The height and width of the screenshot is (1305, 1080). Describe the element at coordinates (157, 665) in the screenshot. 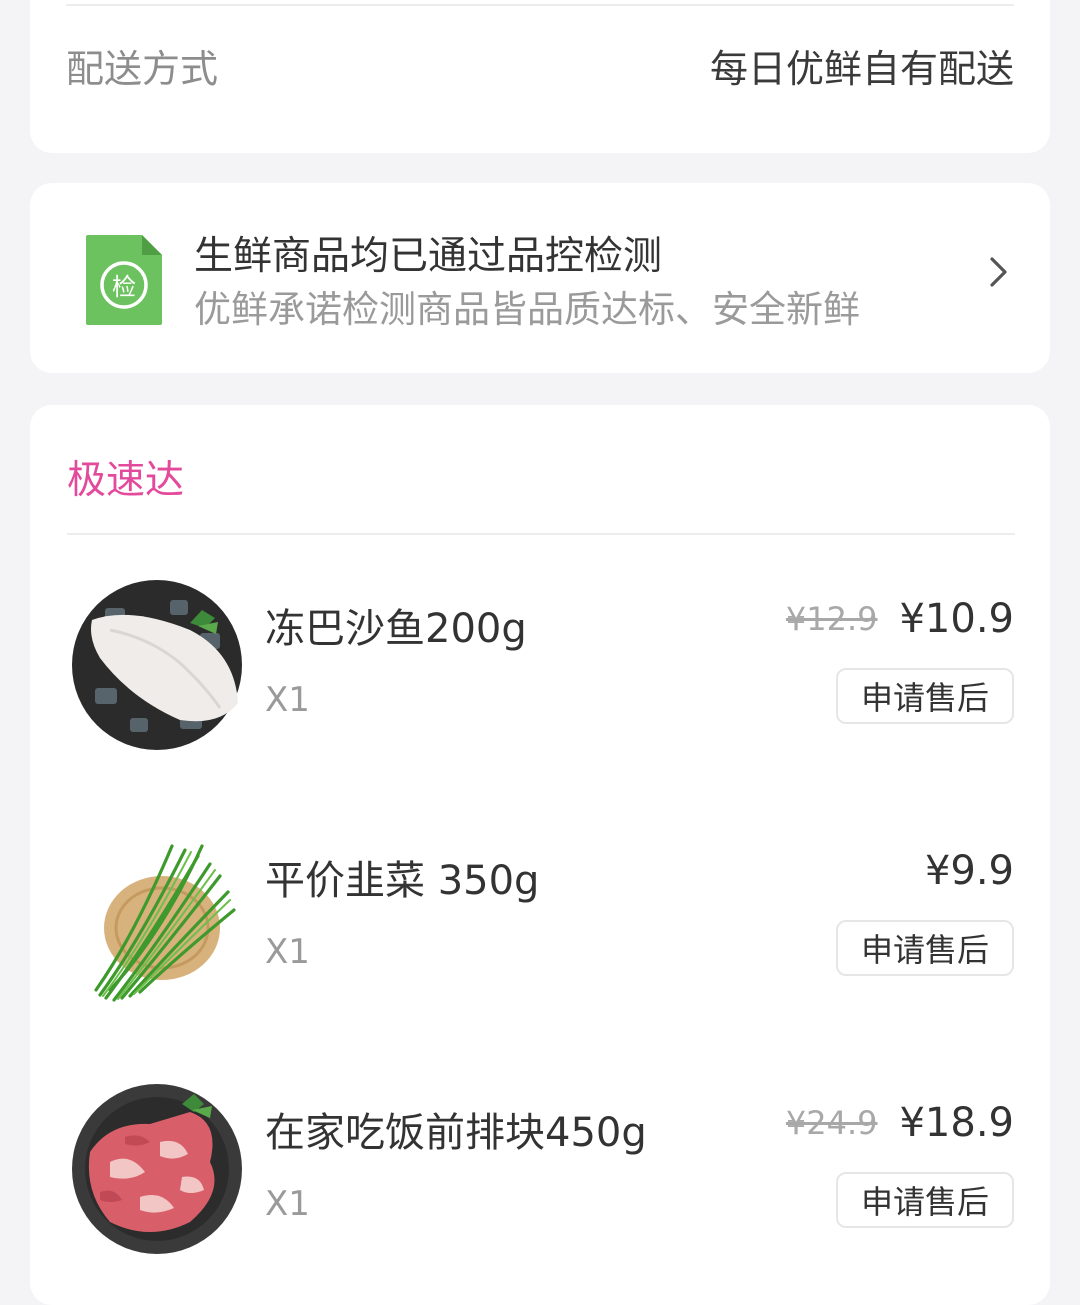

I see `basa-fish-fillet-image` at that location.